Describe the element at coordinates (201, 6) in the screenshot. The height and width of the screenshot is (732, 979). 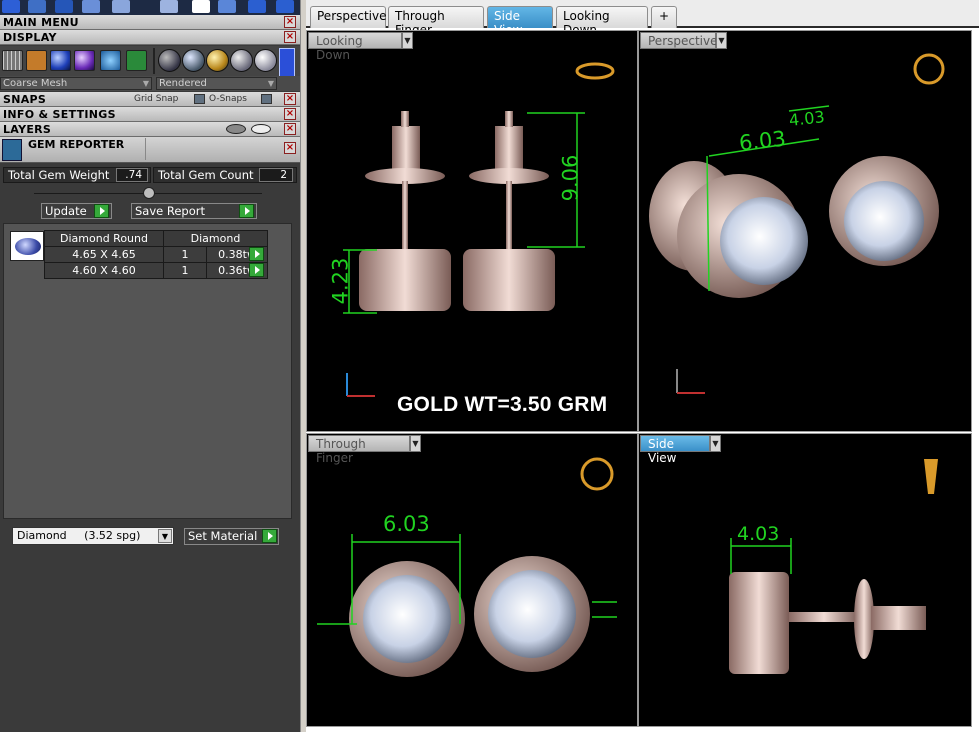
I see `page-icon` at that location.